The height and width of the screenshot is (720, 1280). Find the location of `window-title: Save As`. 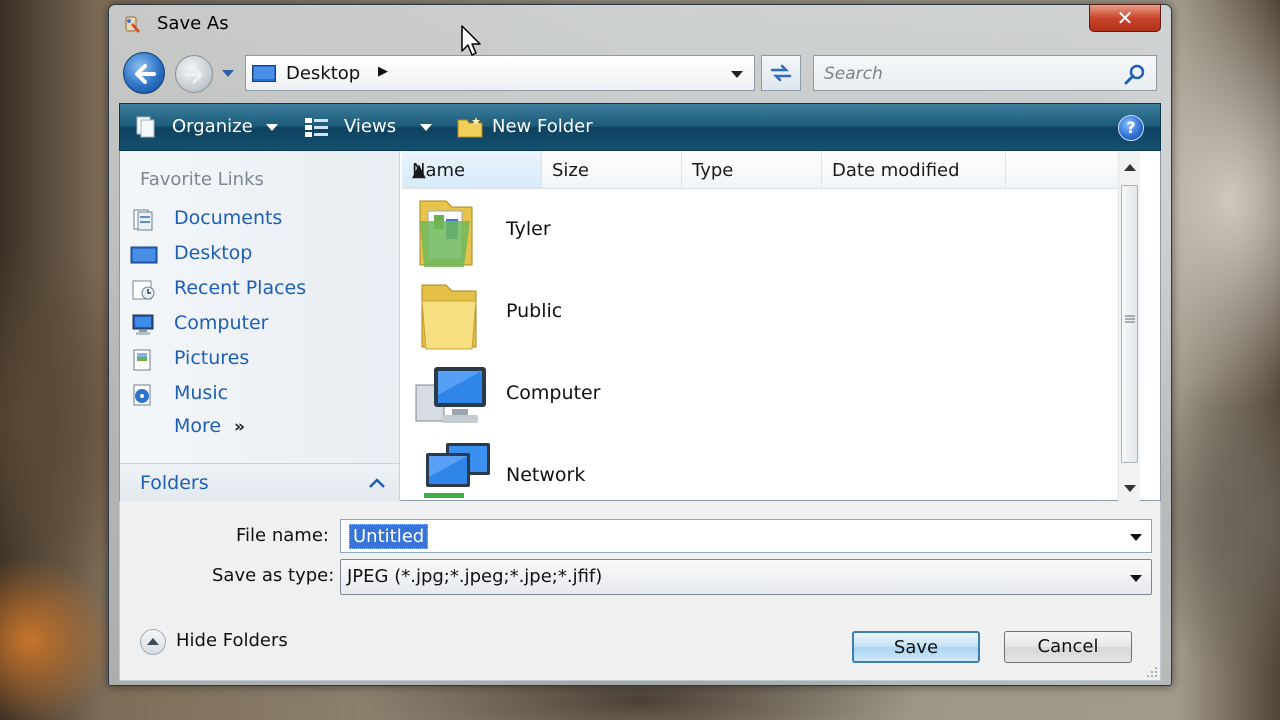

window-title: Save As is located at coordinates (193, 23).